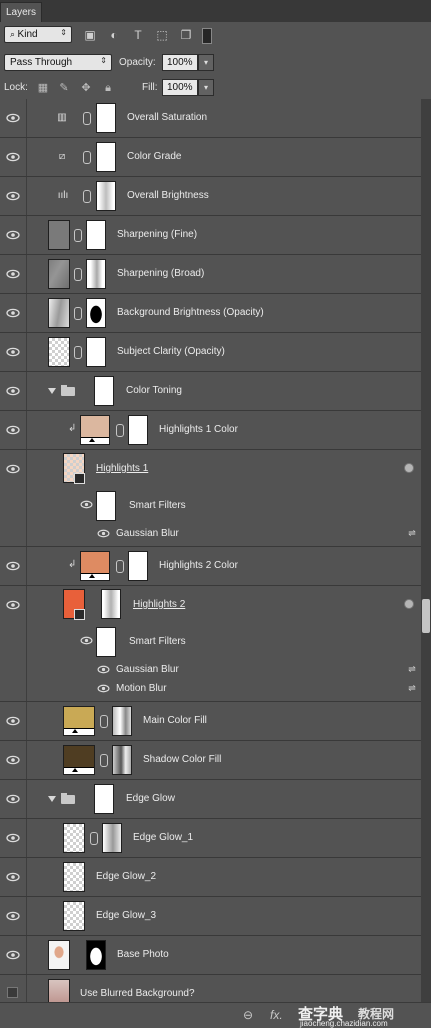 The width and height of the screenshot is (431, 1028). What do you see at coordinates (210, 235) in the screenshot?
I see `layer-row: Sharpening (Fine)` at bounding box center [210, 235].